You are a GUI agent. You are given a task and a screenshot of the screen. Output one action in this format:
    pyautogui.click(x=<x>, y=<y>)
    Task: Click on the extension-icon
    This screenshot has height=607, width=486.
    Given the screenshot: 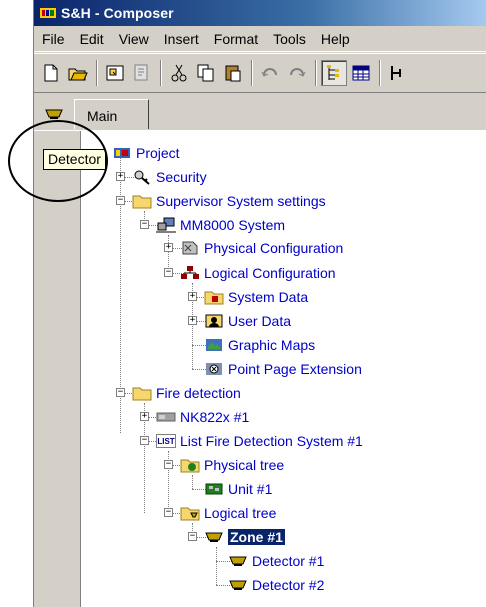 What is the action you would take?
    pyautogui.click(x=214, y=369)
    